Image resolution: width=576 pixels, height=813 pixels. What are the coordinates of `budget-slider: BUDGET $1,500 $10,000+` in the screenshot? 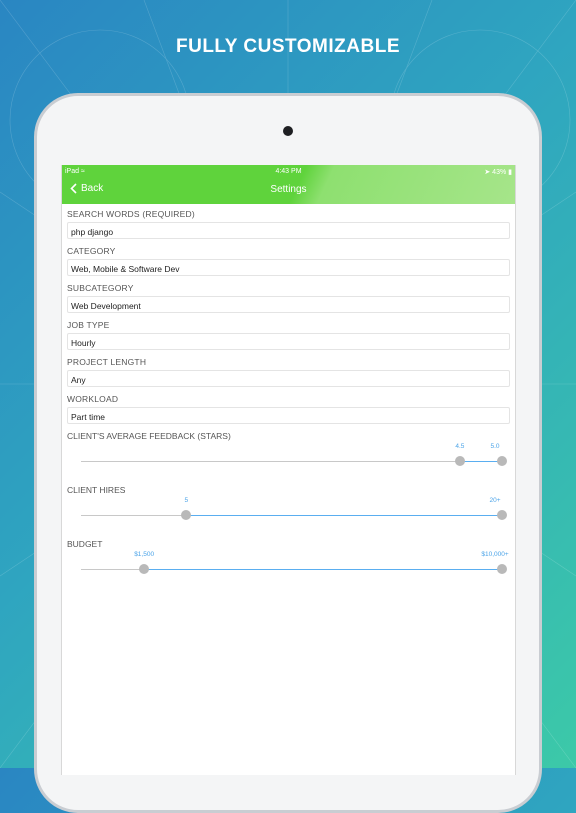 It's located at (288, 566).